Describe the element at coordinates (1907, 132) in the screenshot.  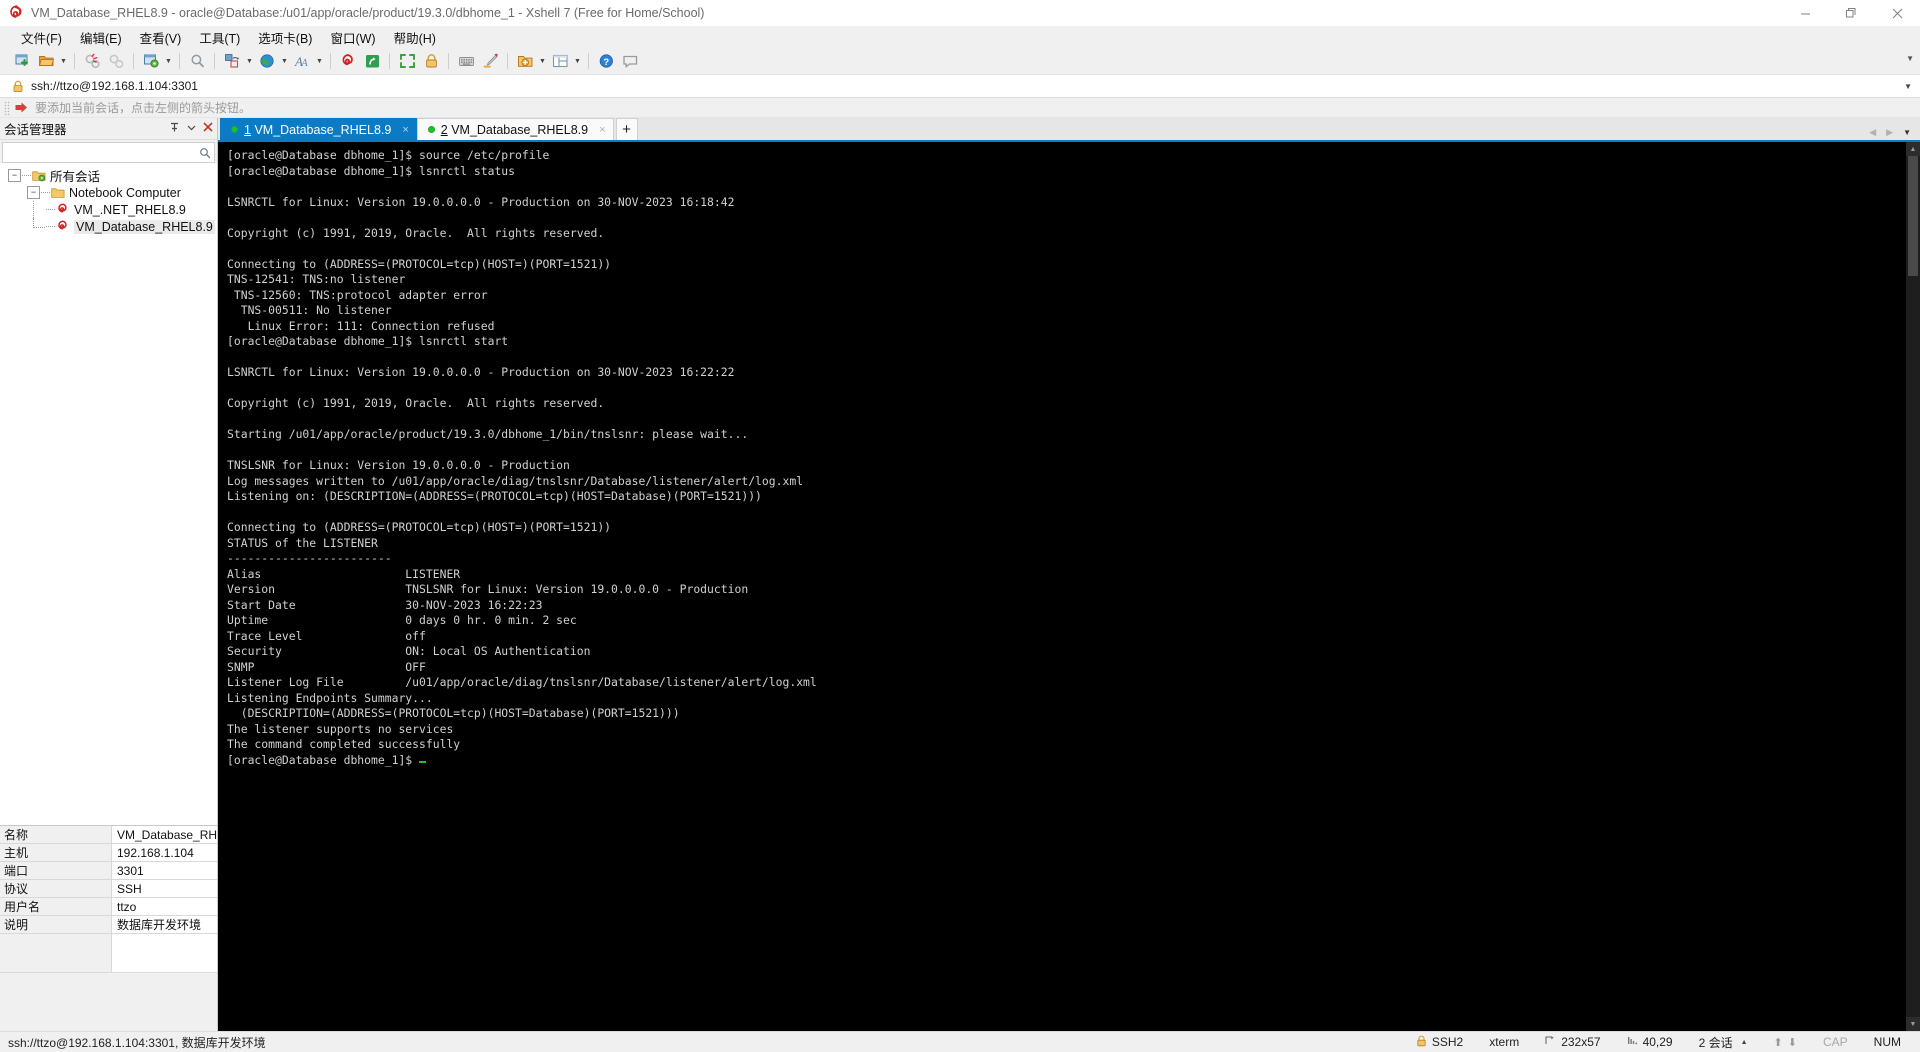
I see `tab-list-dropdown-icon: ▼` at that location.